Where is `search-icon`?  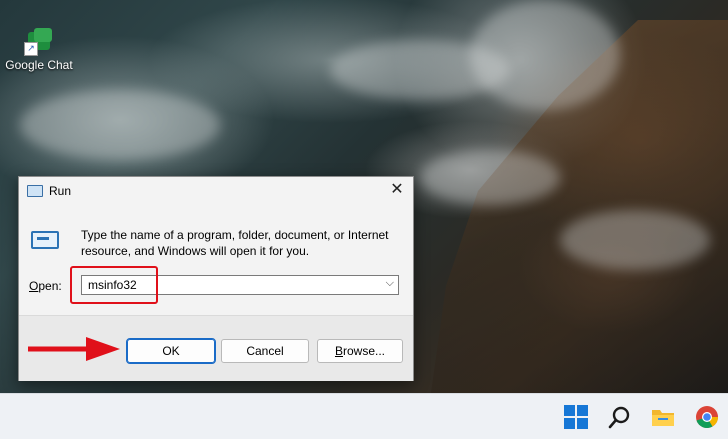 search-icon is located at coordinates (620, 417).